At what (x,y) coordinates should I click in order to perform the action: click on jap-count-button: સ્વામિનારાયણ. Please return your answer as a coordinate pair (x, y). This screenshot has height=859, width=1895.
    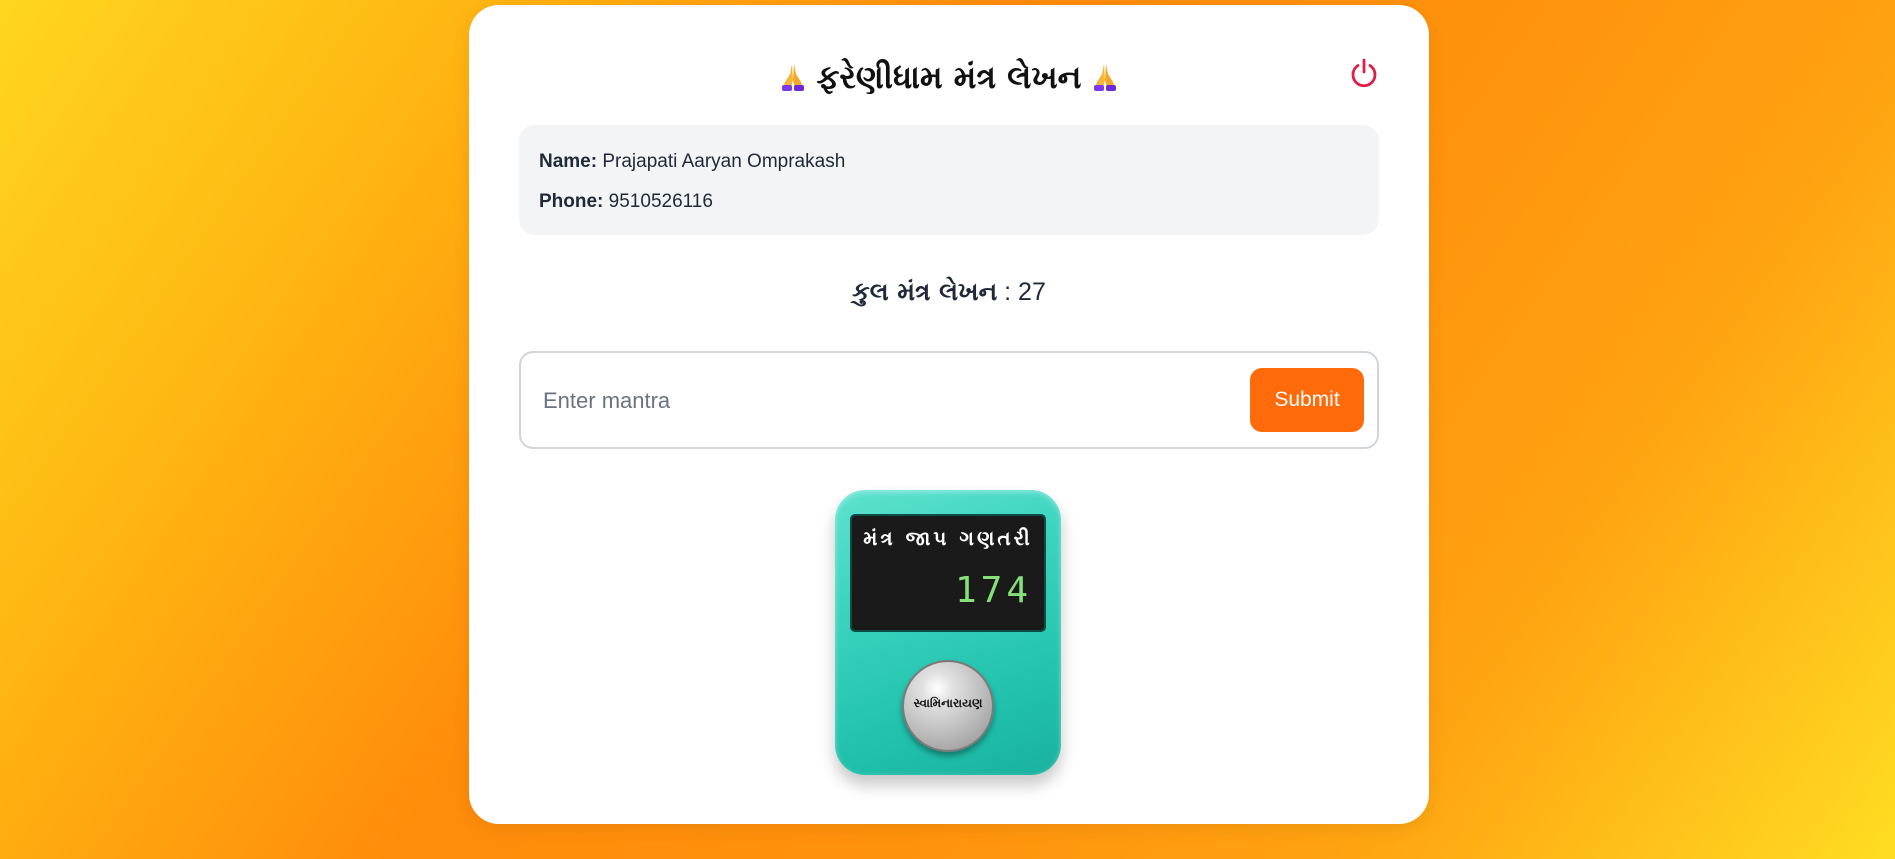
    Looking at the image, I should click on (948, 706).